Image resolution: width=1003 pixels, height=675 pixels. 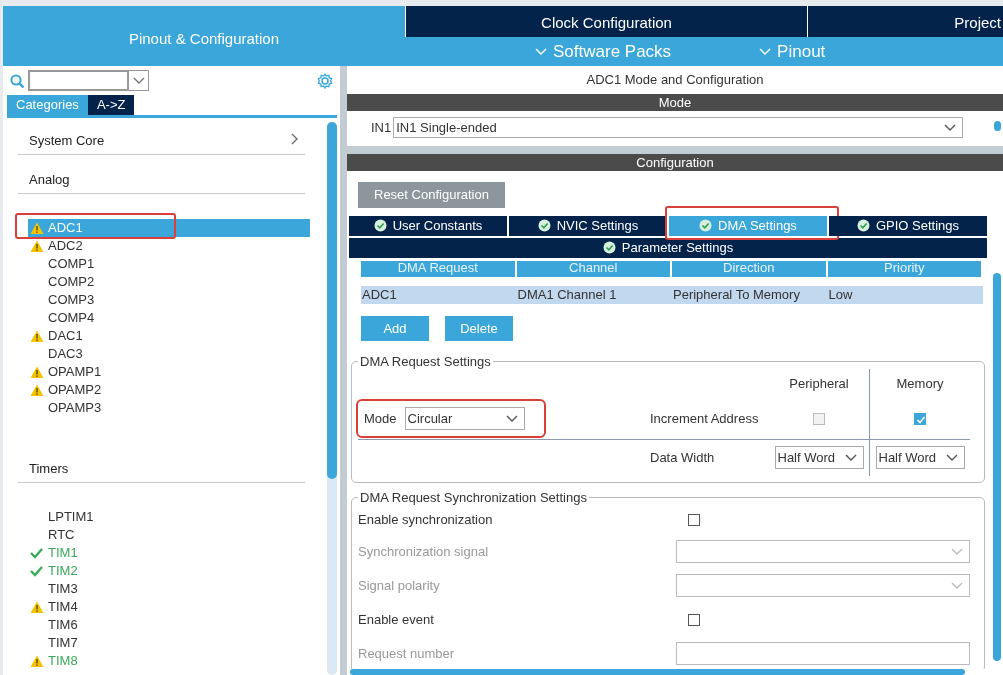 What do you see at coordinates (161, 180) in the screenshot?
I see `category-header: Analog` at bounding box center [161, 180].